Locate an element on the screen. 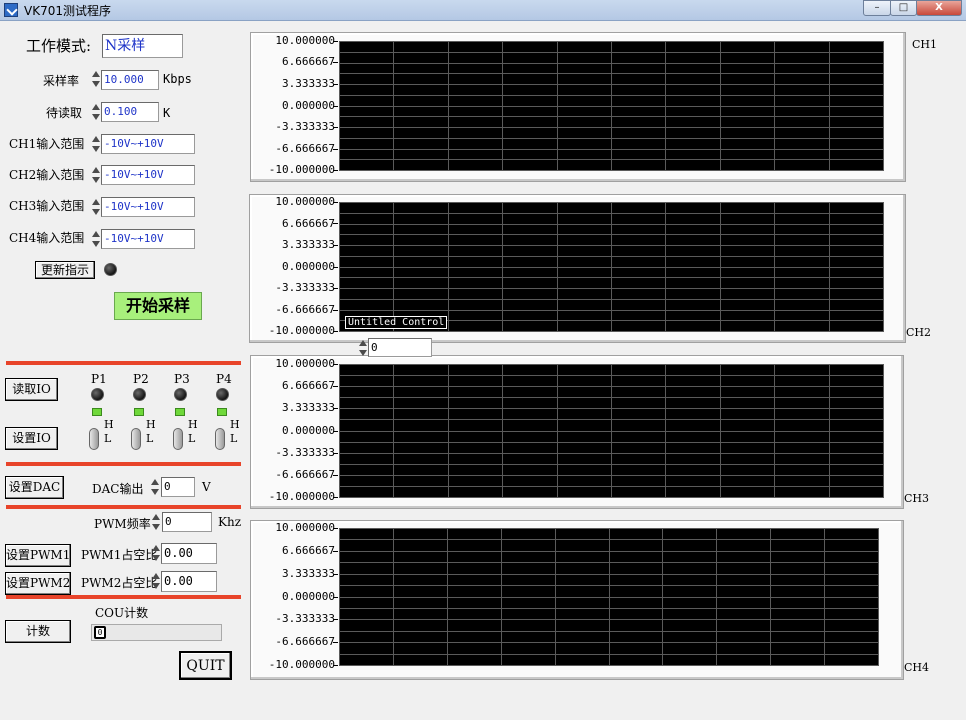 The height and width of the screenshot is (720, 966). ch1-range-select: -10V~+10V is located at coordinates (148, 144).